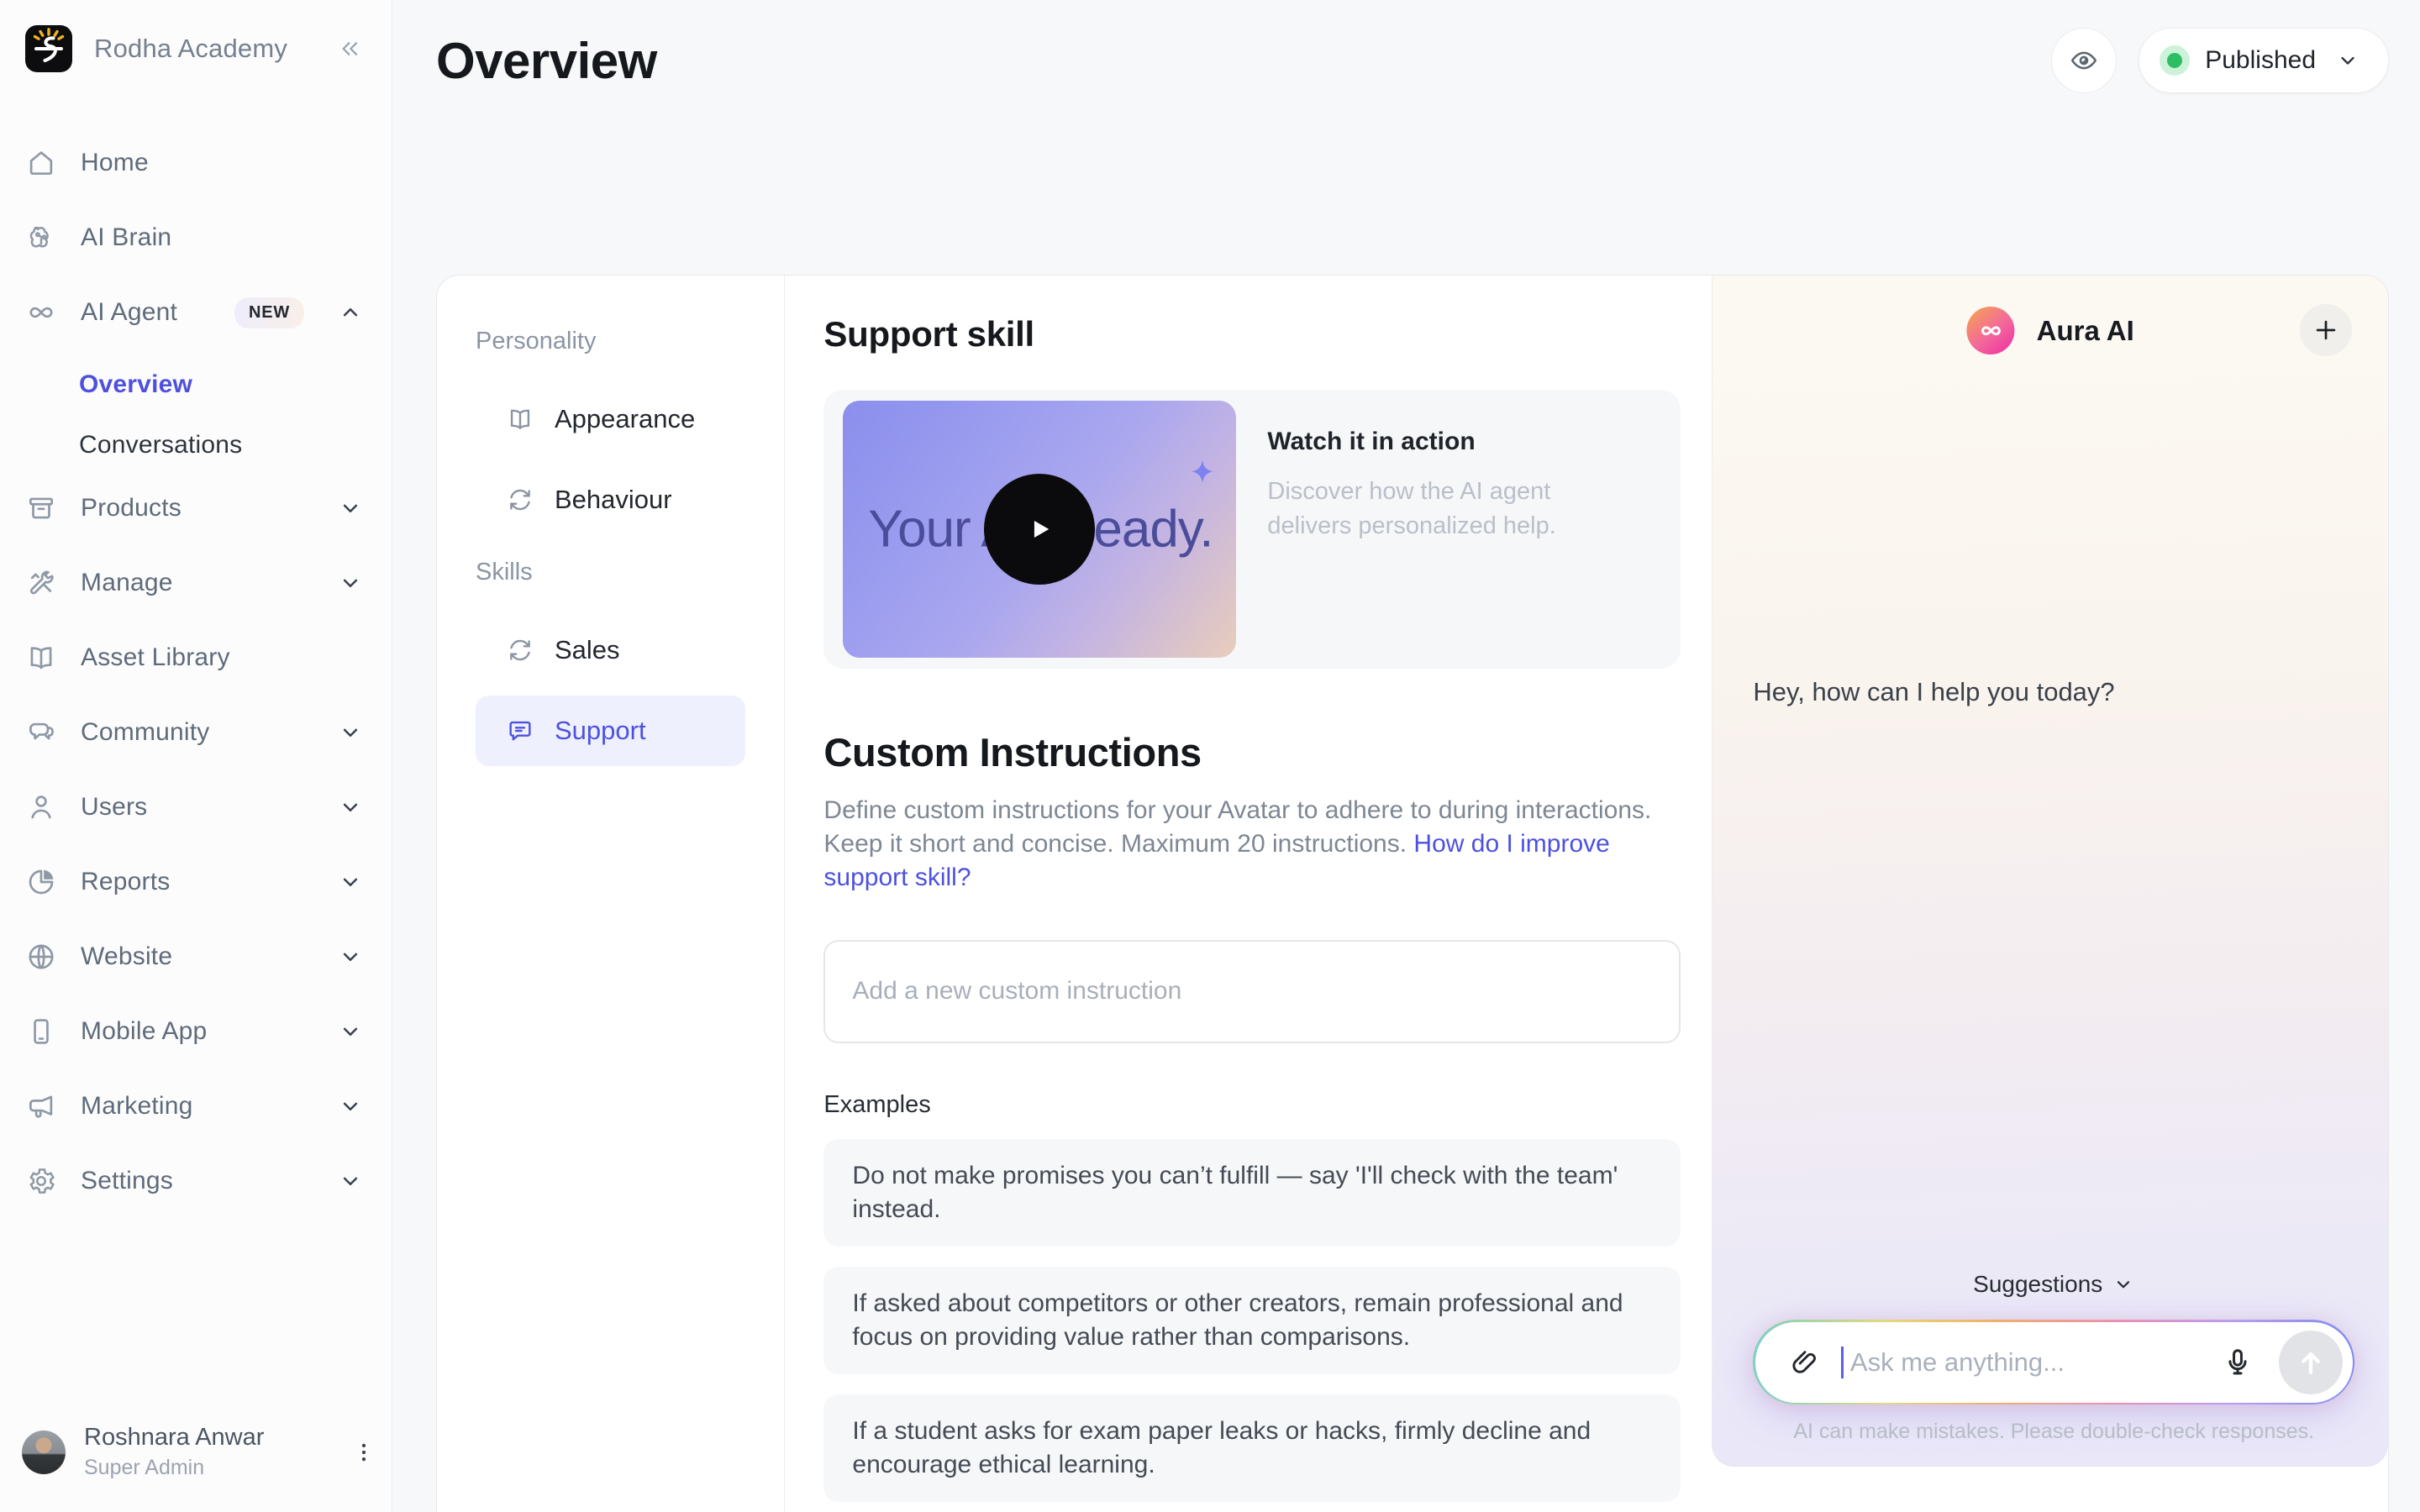 This screenshot has width=2420, height=1512. Describe the element at coordinates (2026, 1362) in the screenshot. I see `chat-input` at that location.